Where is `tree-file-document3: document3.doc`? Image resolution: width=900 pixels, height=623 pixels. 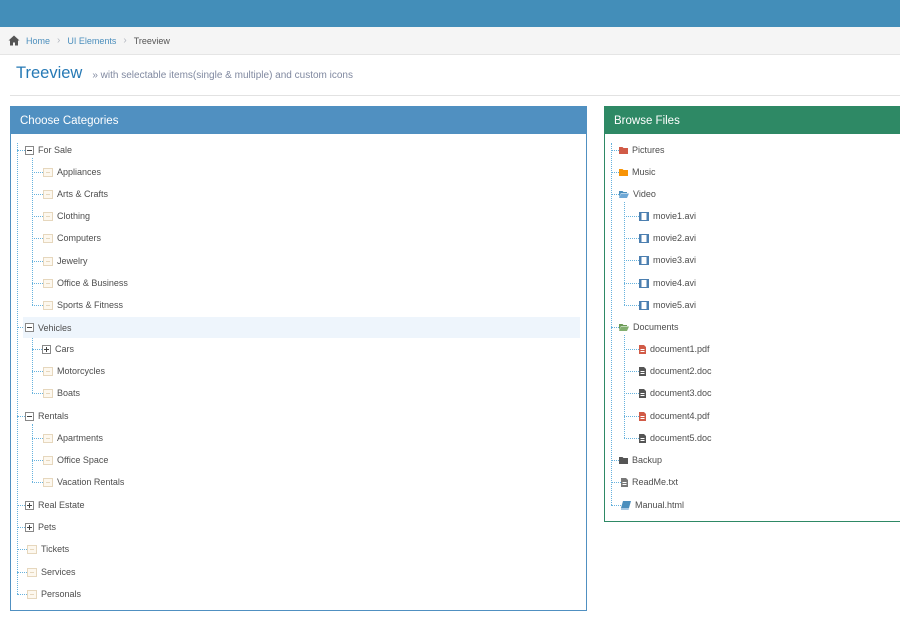
tree-file-document3: document3.doc is located at coordinates (675, 393).